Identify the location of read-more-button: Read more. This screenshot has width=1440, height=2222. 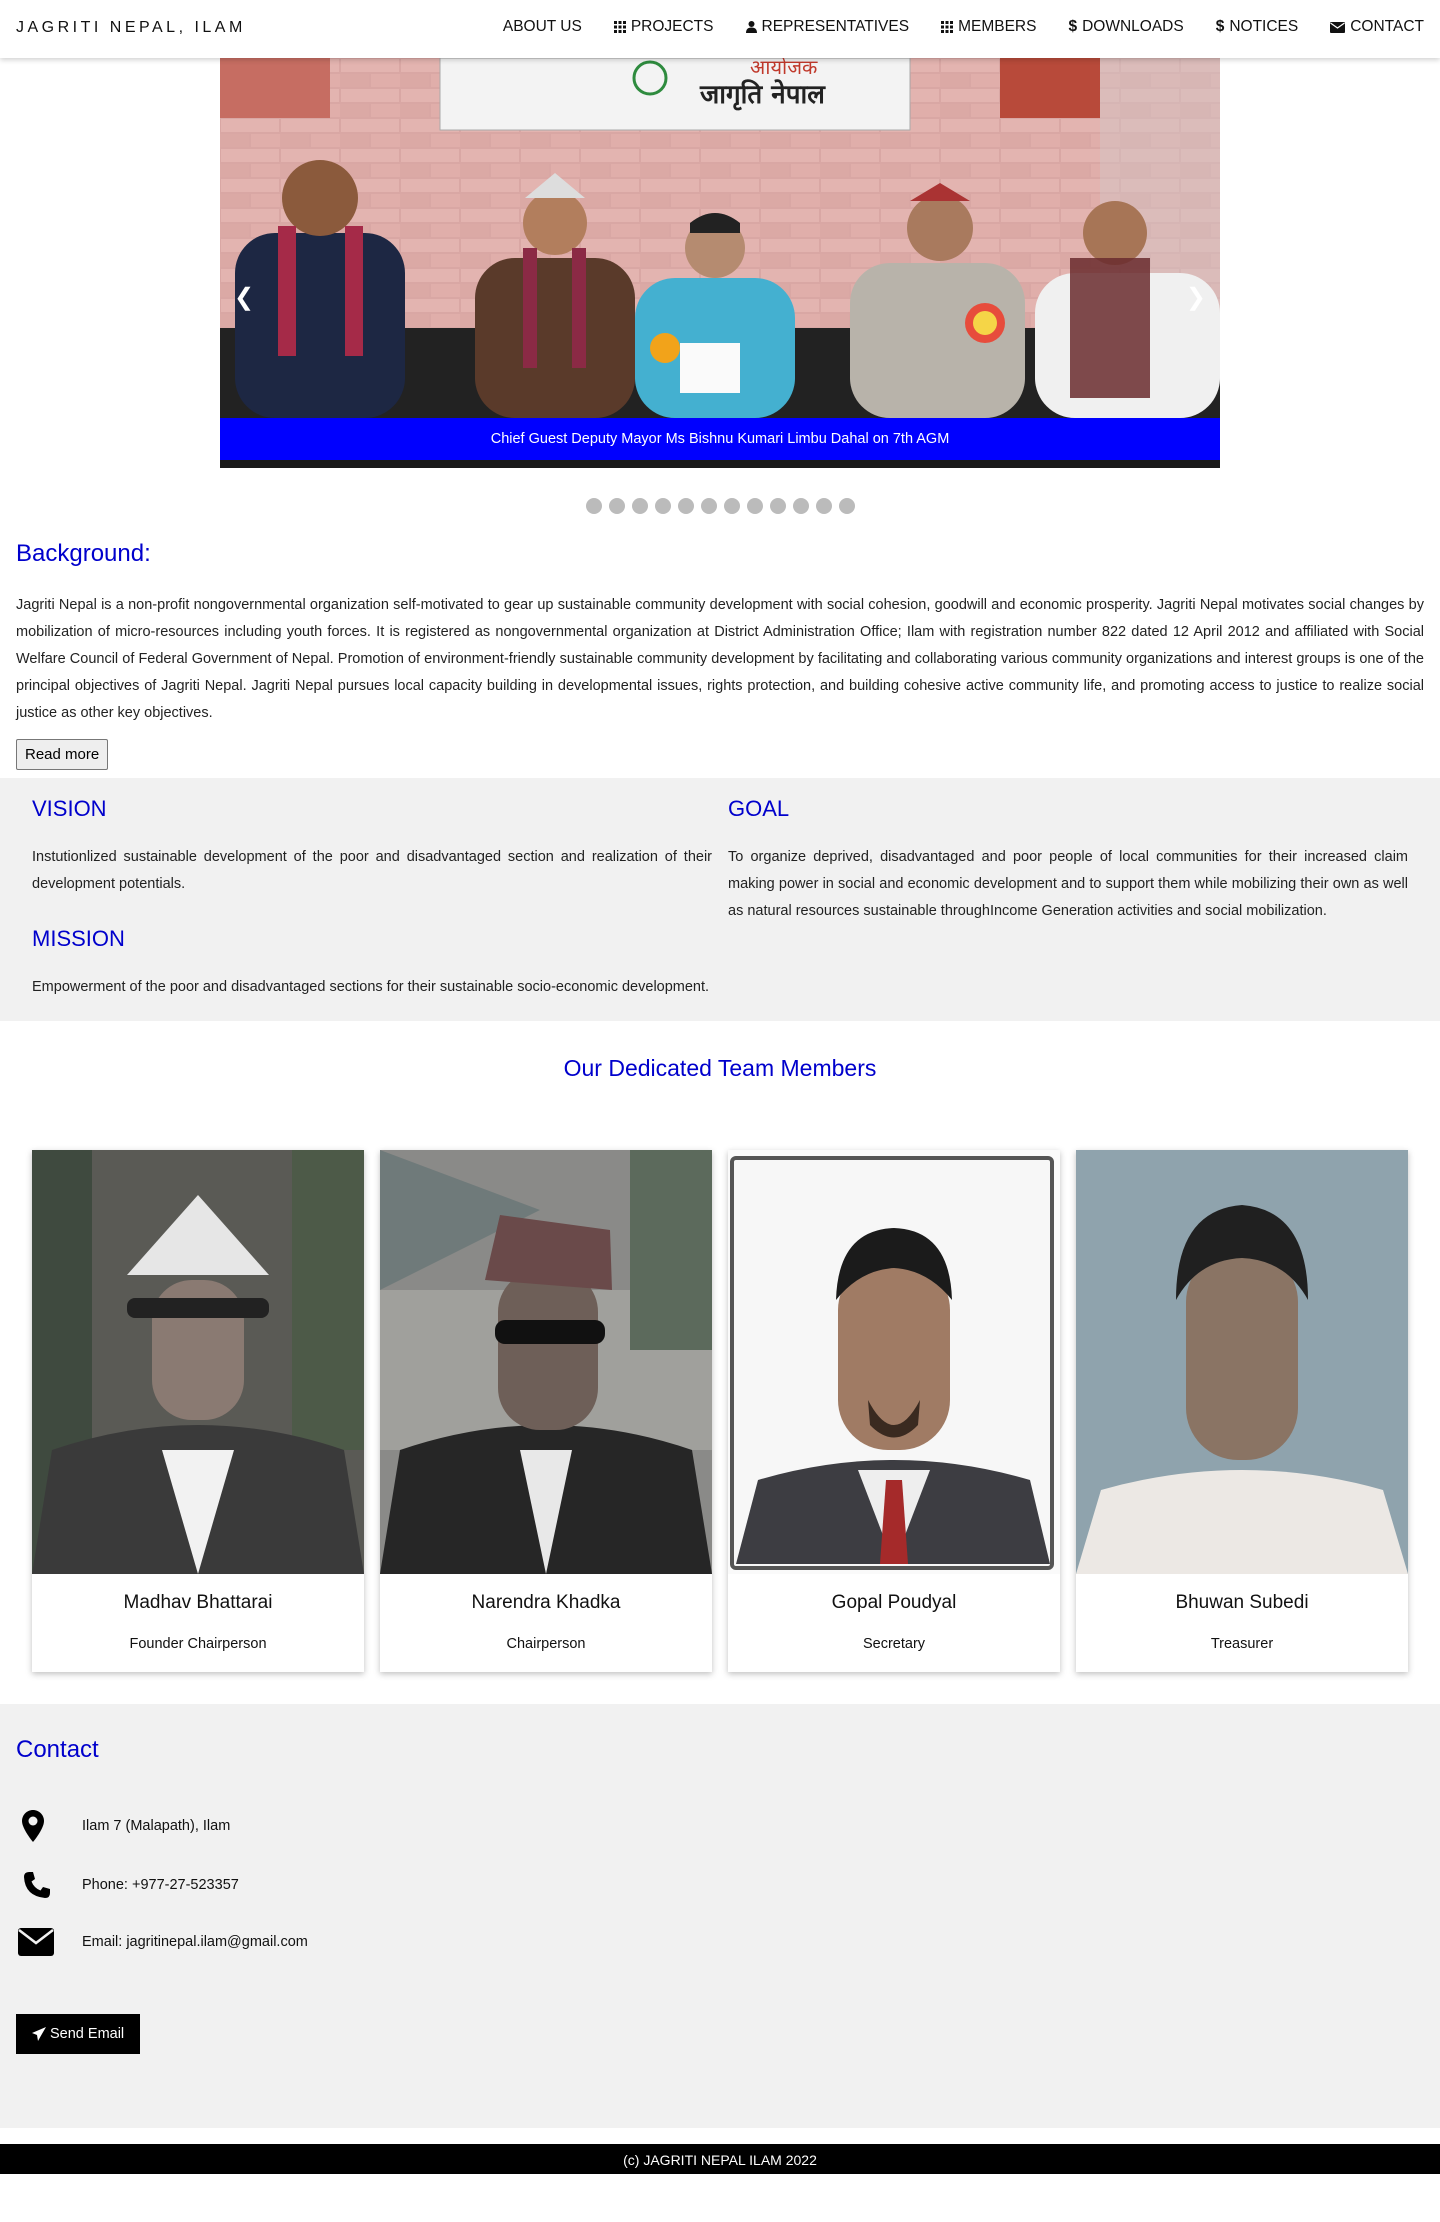
(62, 754).